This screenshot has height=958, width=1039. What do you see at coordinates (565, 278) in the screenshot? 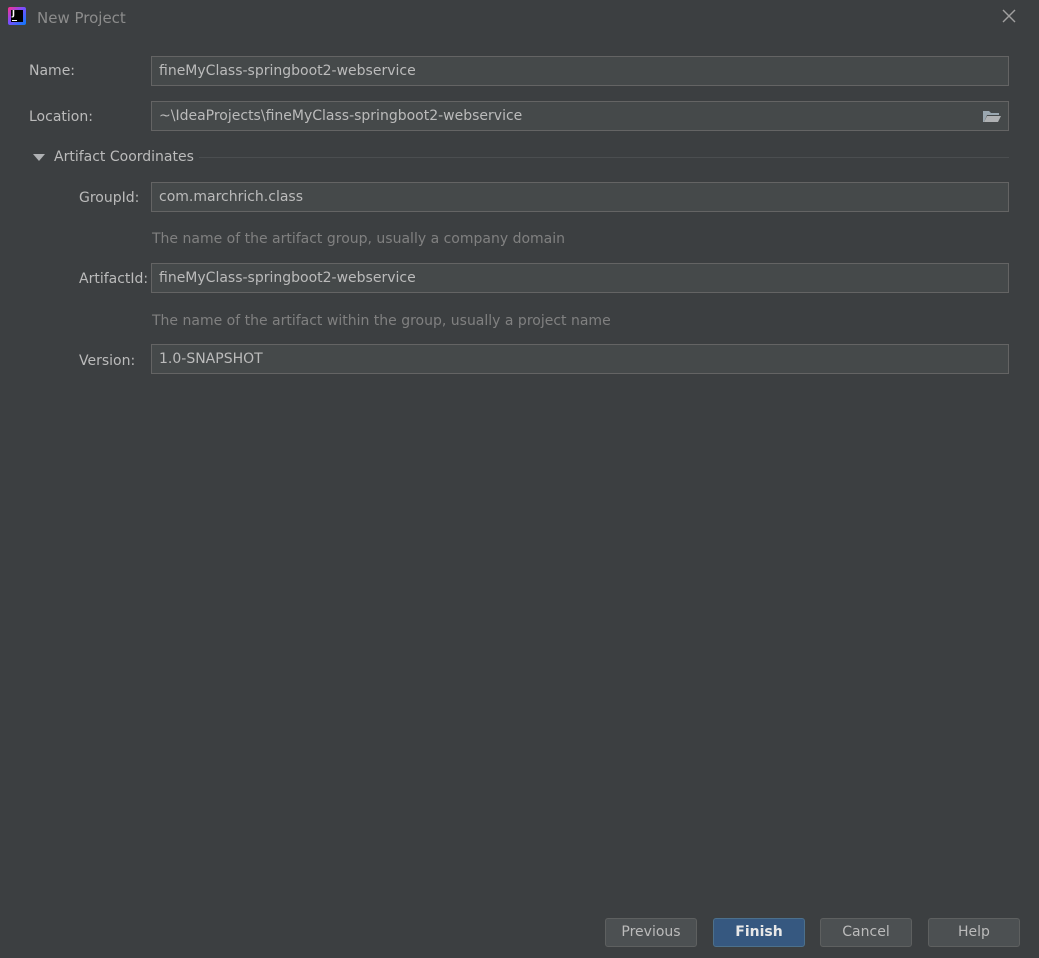
I see `artifactid-input` at bounding box center [565, 278].